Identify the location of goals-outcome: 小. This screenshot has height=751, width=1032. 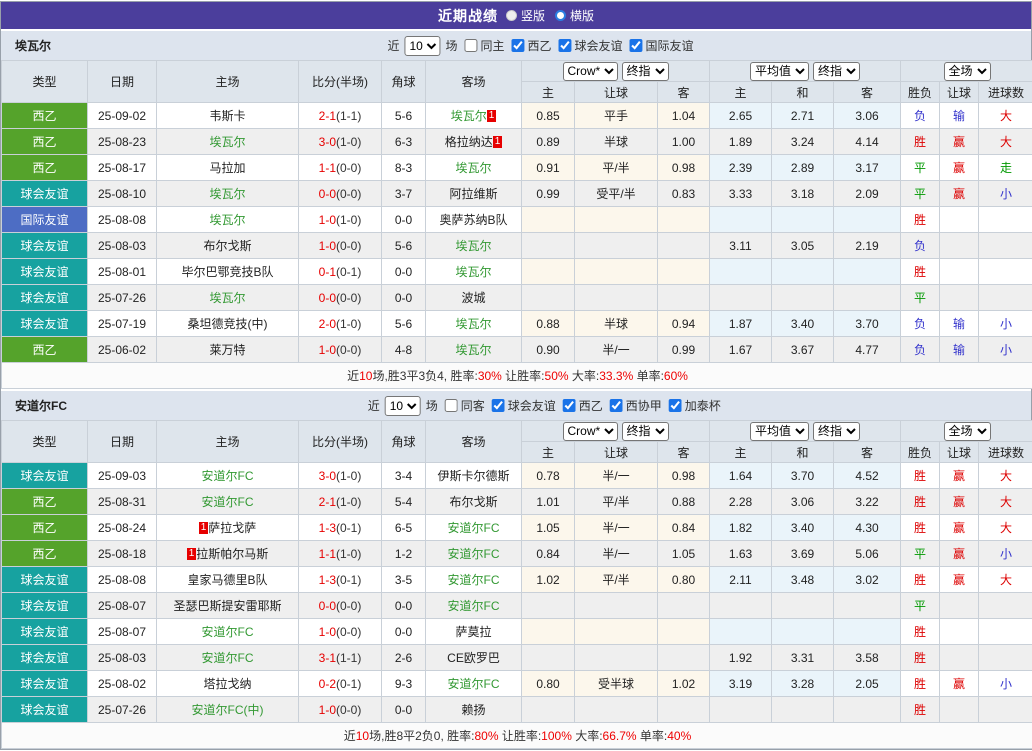
(1005, 324).